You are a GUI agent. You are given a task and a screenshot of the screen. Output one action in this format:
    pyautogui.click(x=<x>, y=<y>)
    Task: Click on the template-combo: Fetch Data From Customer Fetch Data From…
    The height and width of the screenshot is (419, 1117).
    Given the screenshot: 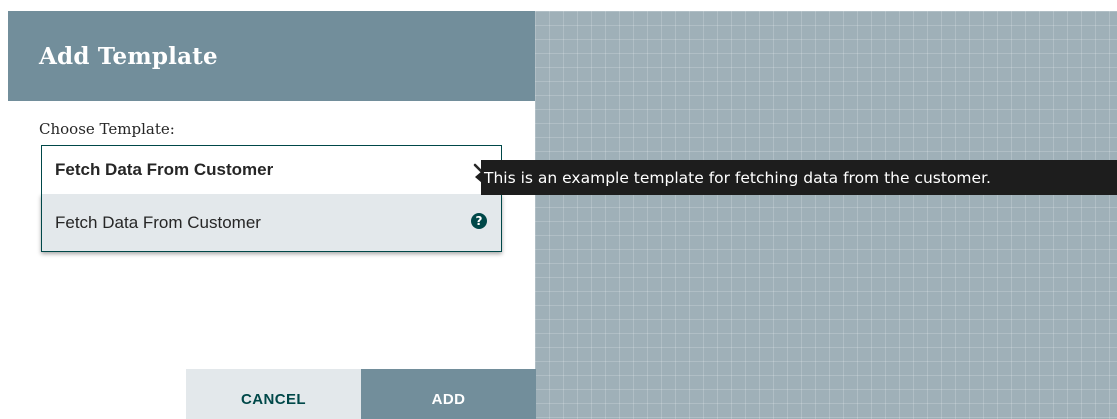 What is the action you would take?
    pyautogui.click(x=271, y=198)
    